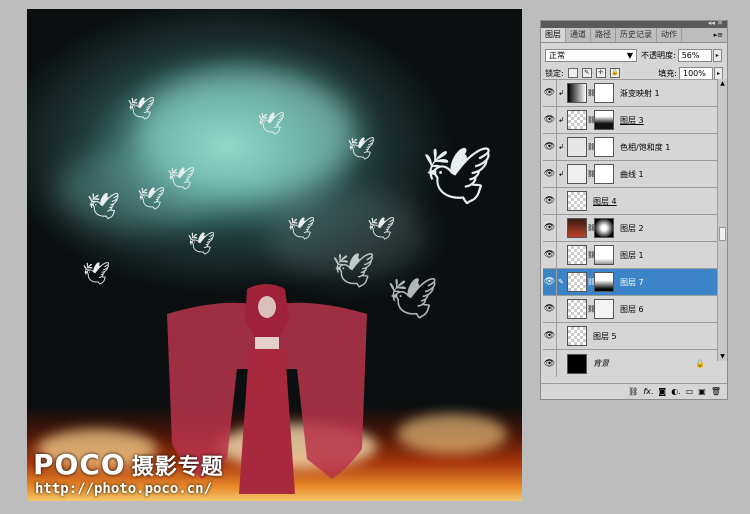 The height and width of the screenshot is (514, 750). What do you see at coordinates (605, 201) in the screenshot?
I see `layer-name: 图层 4` at bounding box center [605, 201].